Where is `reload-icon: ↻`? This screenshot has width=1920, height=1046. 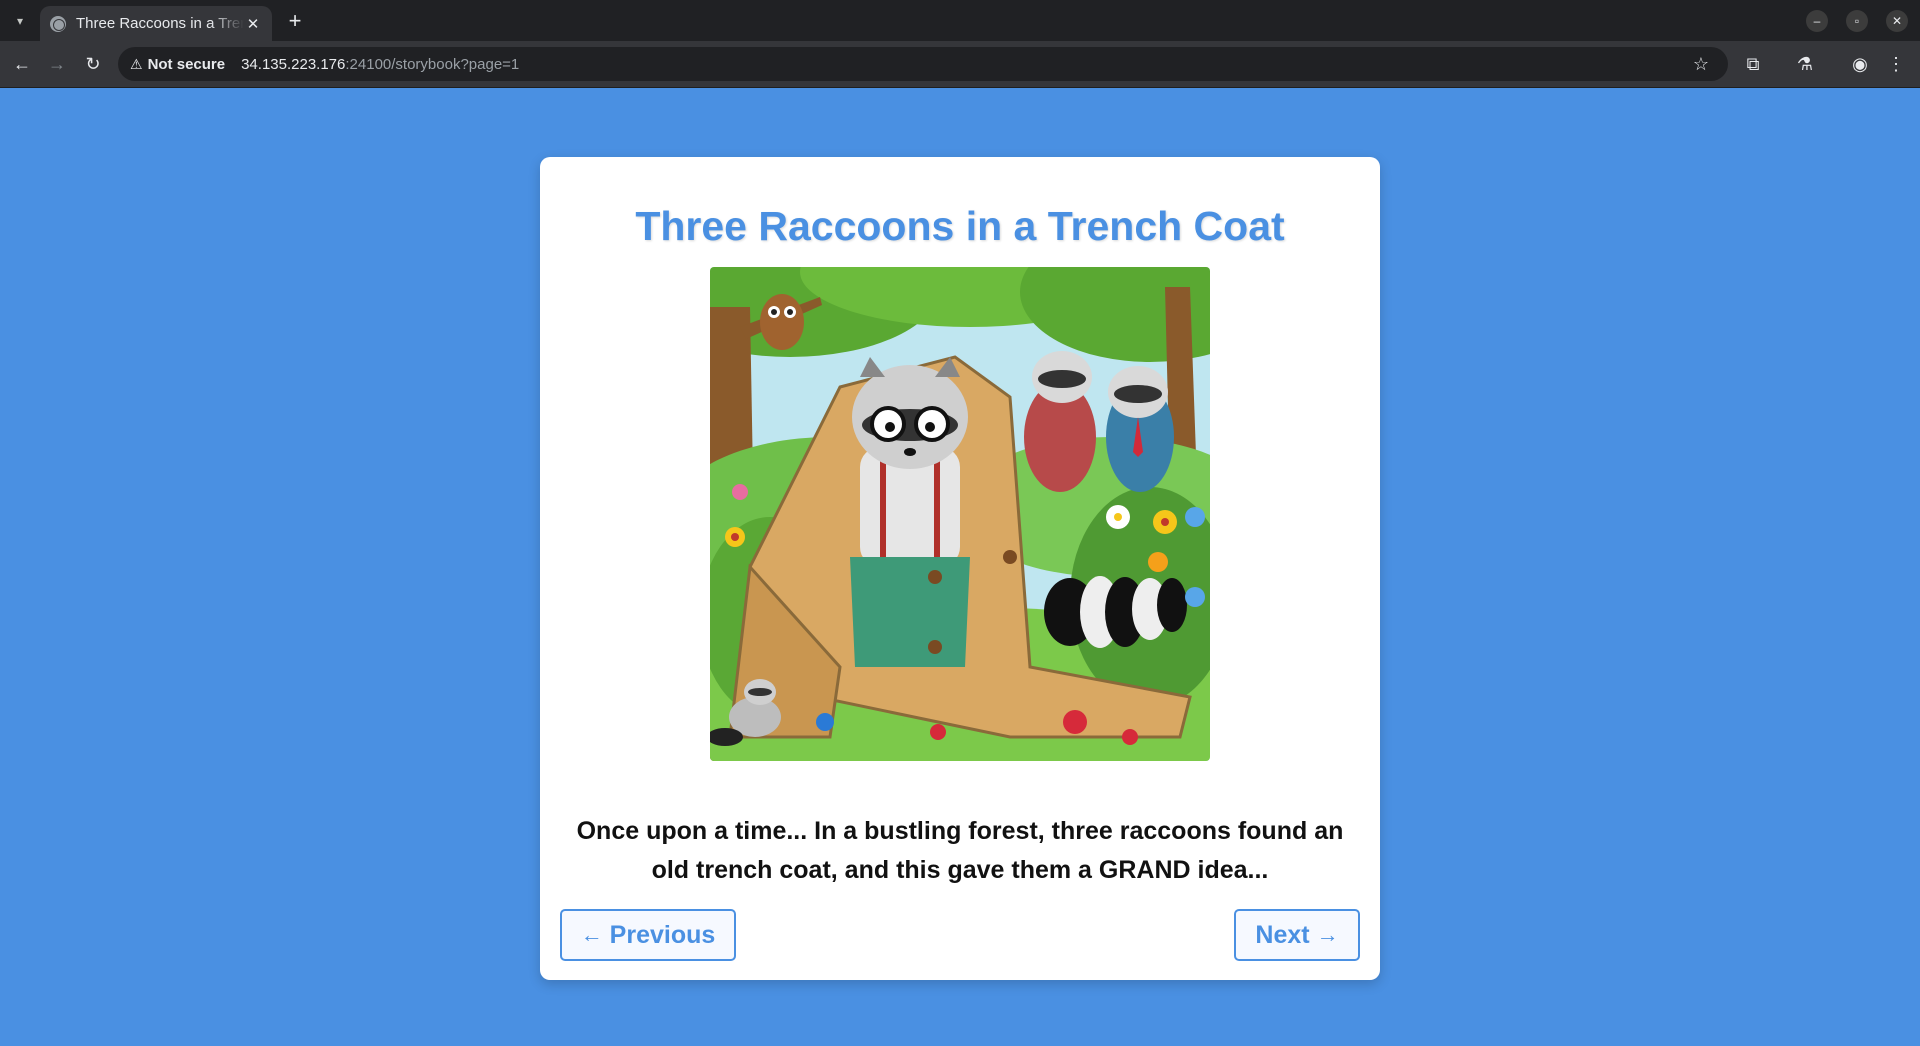
reload-icon: ↻ is located at coordinates (93, 64).